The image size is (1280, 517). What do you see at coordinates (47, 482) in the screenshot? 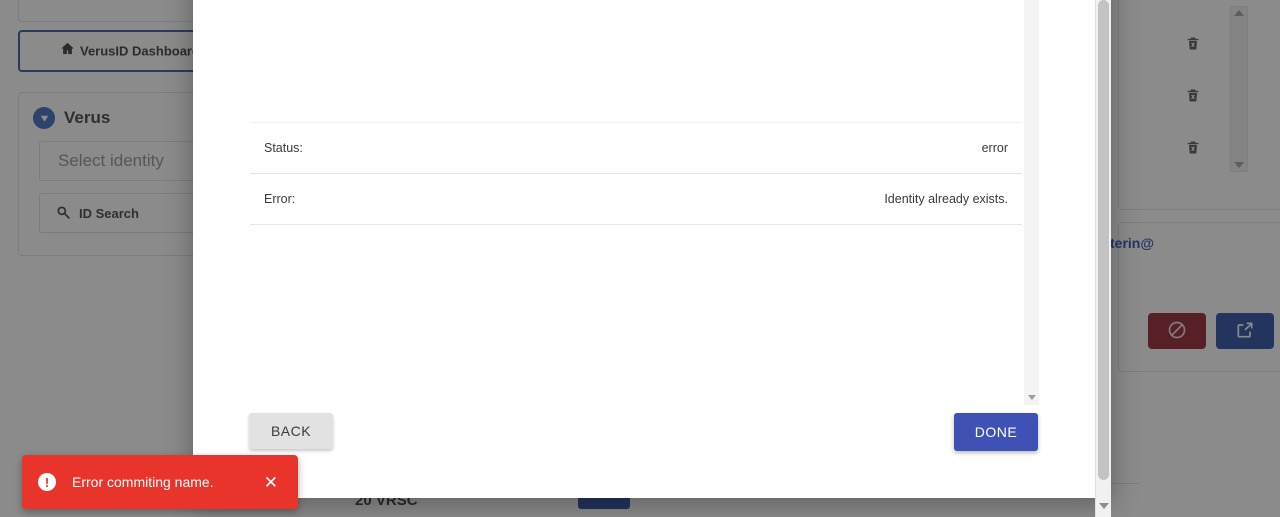
I see `alert-circle-icon: !` at bounding box center [47, 482].